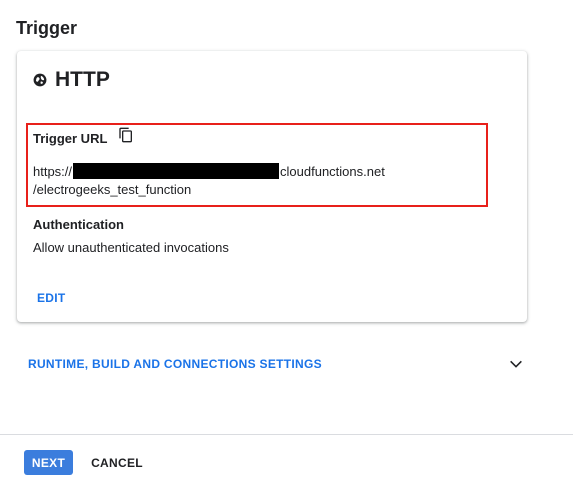  Describe the element at coordinates (175, 364) in the screenshot. I see `runtime-settings-label: RUNTIME, BUILD AND CONNECTIONS SETTINGS` at that location.